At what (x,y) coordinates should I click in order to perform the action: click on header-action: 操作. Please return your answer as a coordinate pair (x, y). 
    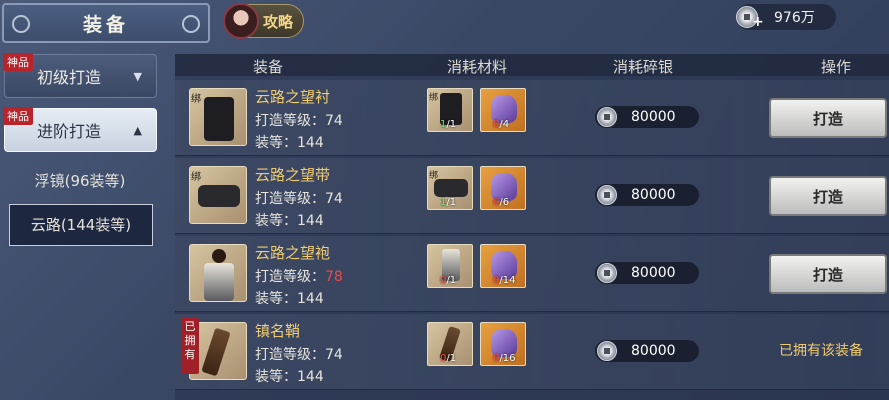
    Looking at the image, I should click on (836, 67).